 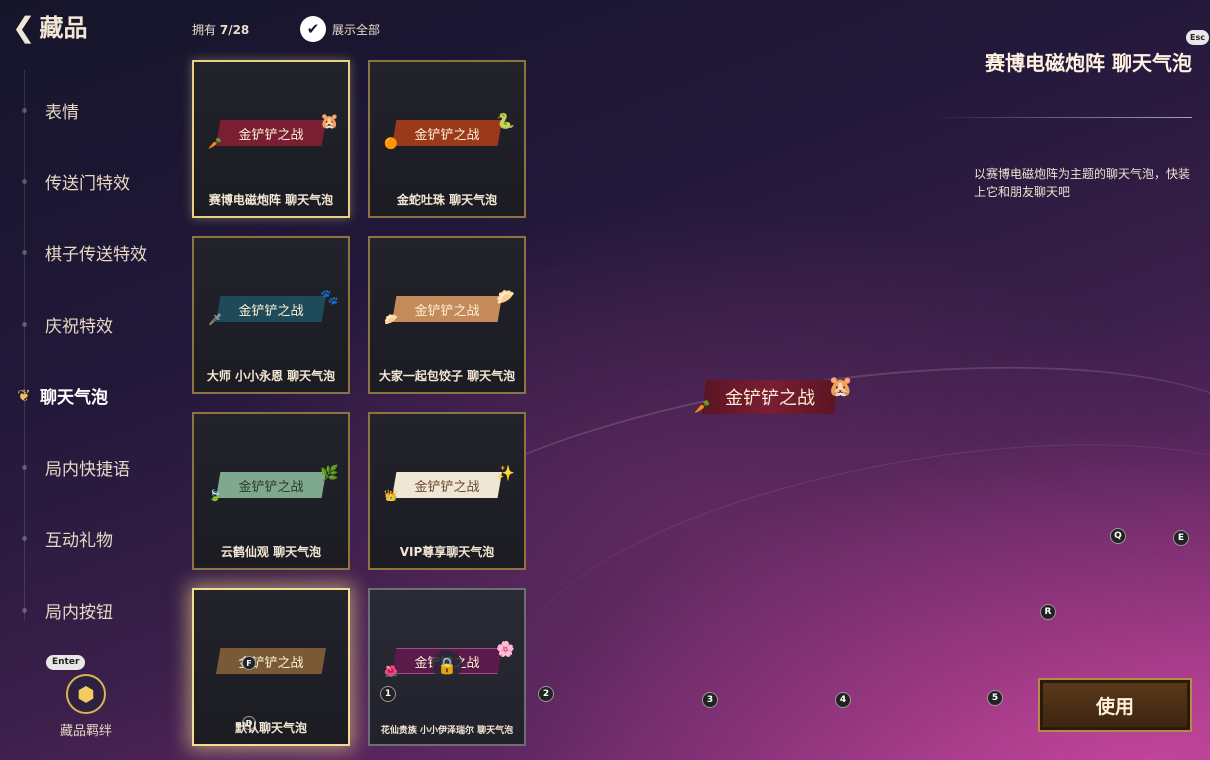 What do you see at coordinates (24, 395) in the screenshot?
I see `pin-icon: ❦` at bounding box center [24, 395].